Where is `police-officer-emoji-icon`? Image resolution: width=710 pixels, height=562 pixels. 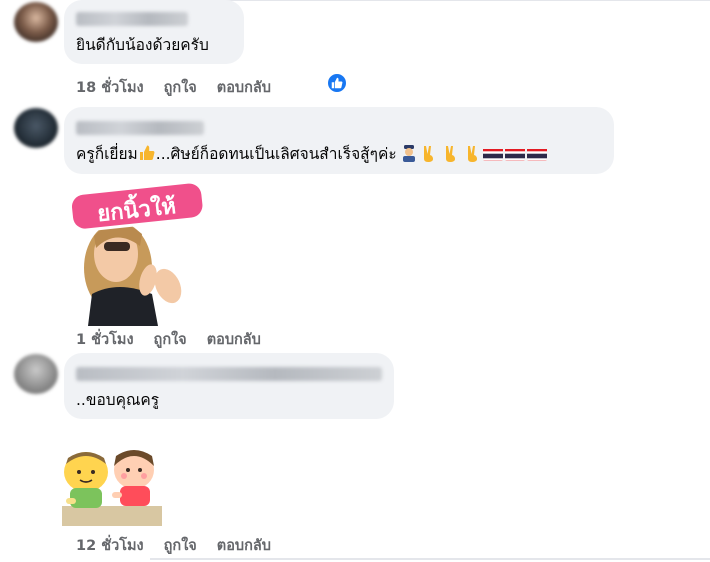 police-officer-emoji-icon is located at coordinates (409, 156).